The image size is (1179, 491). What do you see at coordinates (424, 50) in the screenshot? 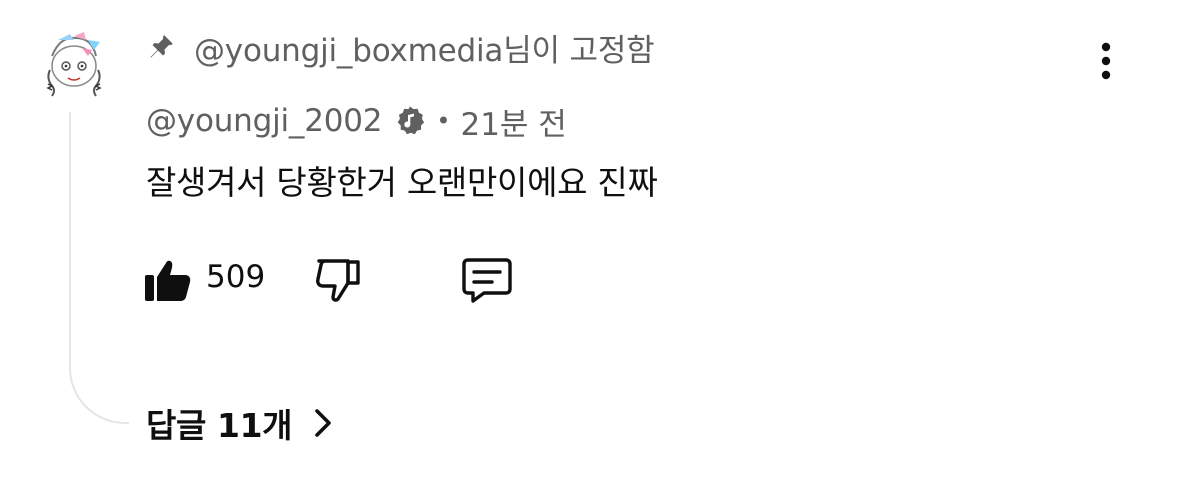
I see `pinned-by-text: @youngji_boxmedia님이 고정함` at bounding box center [424, 50].